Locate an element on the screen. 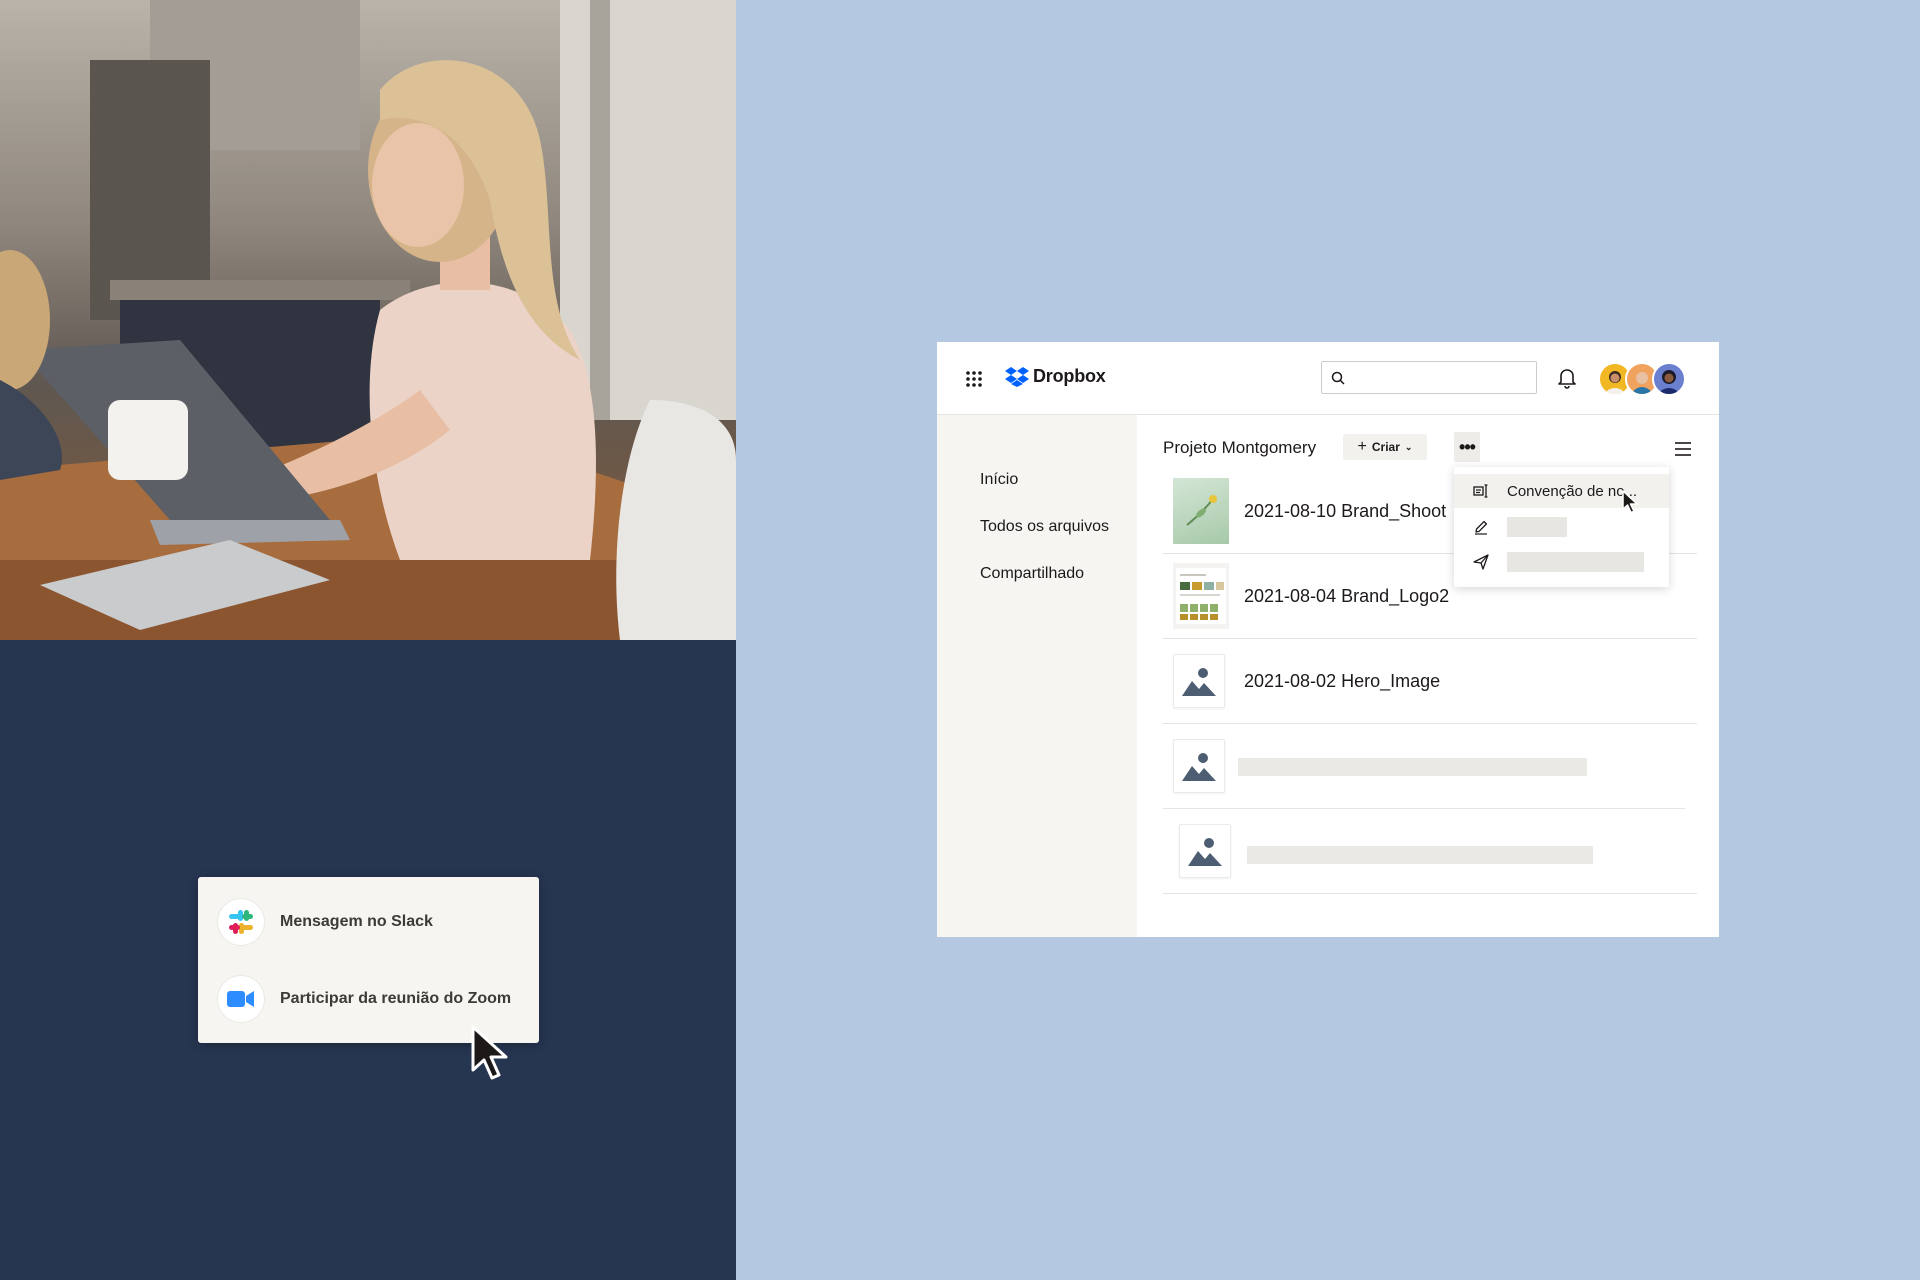 This screenshot has width=1920, height=1280. naming-convention-icon is located at coordinates (1480, 491).